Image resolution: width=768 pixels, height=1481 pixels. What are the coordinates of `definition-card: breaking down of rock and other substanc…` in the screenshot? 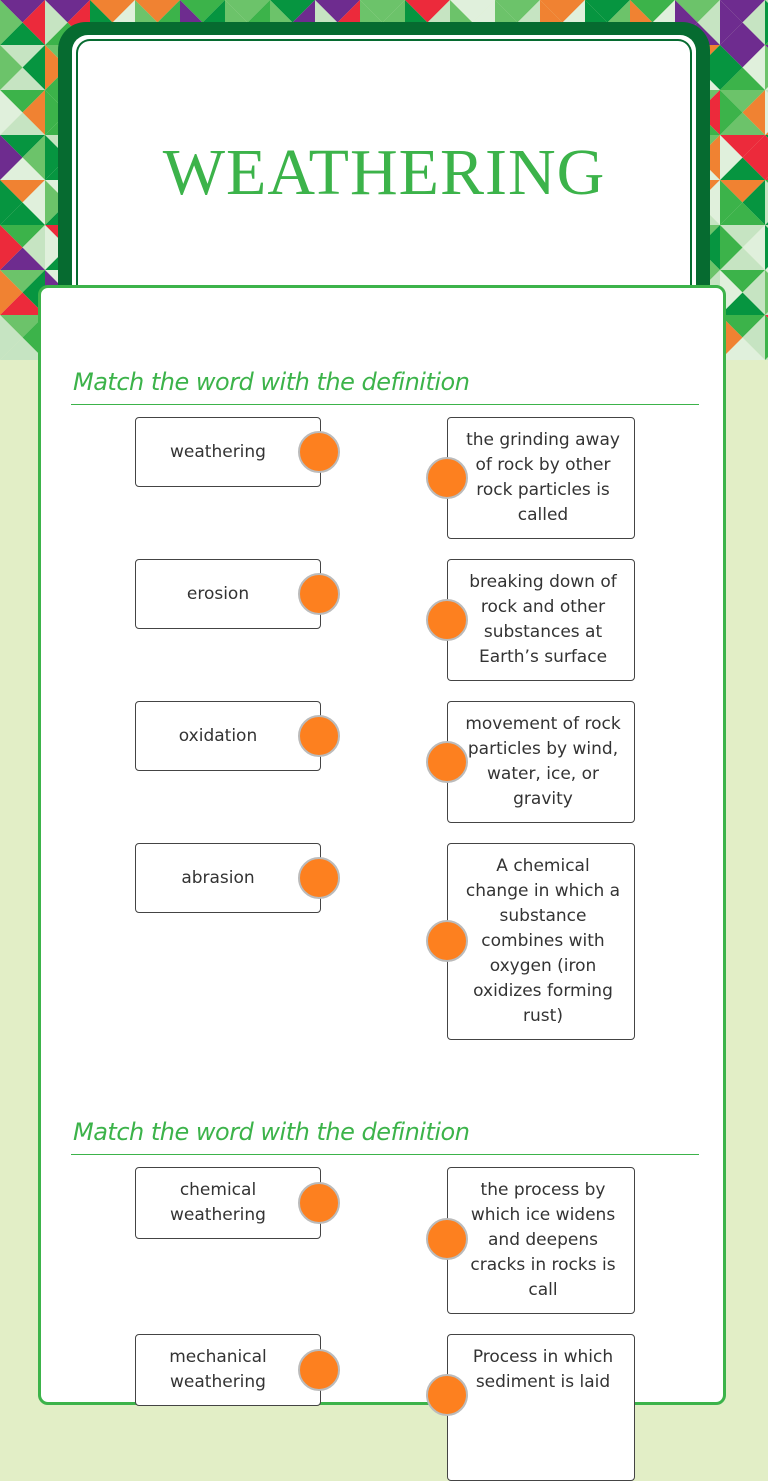 It's located at (541, 620).